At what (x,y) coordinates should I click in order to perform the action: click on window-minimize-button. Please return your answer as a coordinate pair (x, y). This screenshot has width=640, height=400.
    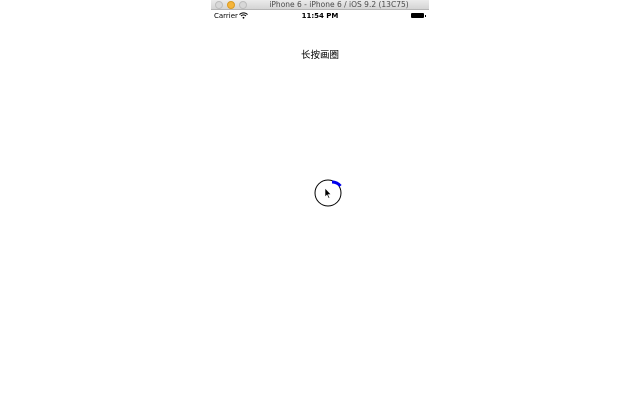
    Looking at the image, I should click on (231, 5).